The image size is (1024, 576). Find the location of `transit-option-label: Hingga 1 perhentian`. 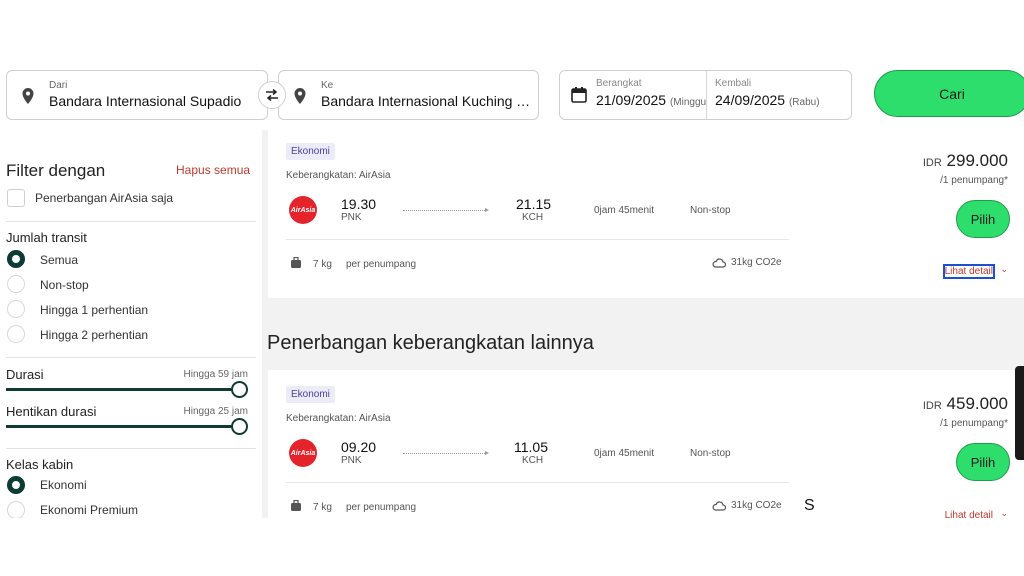

transit-option-label: Hingga 1 perhentian is located at coordinates (94, 310).